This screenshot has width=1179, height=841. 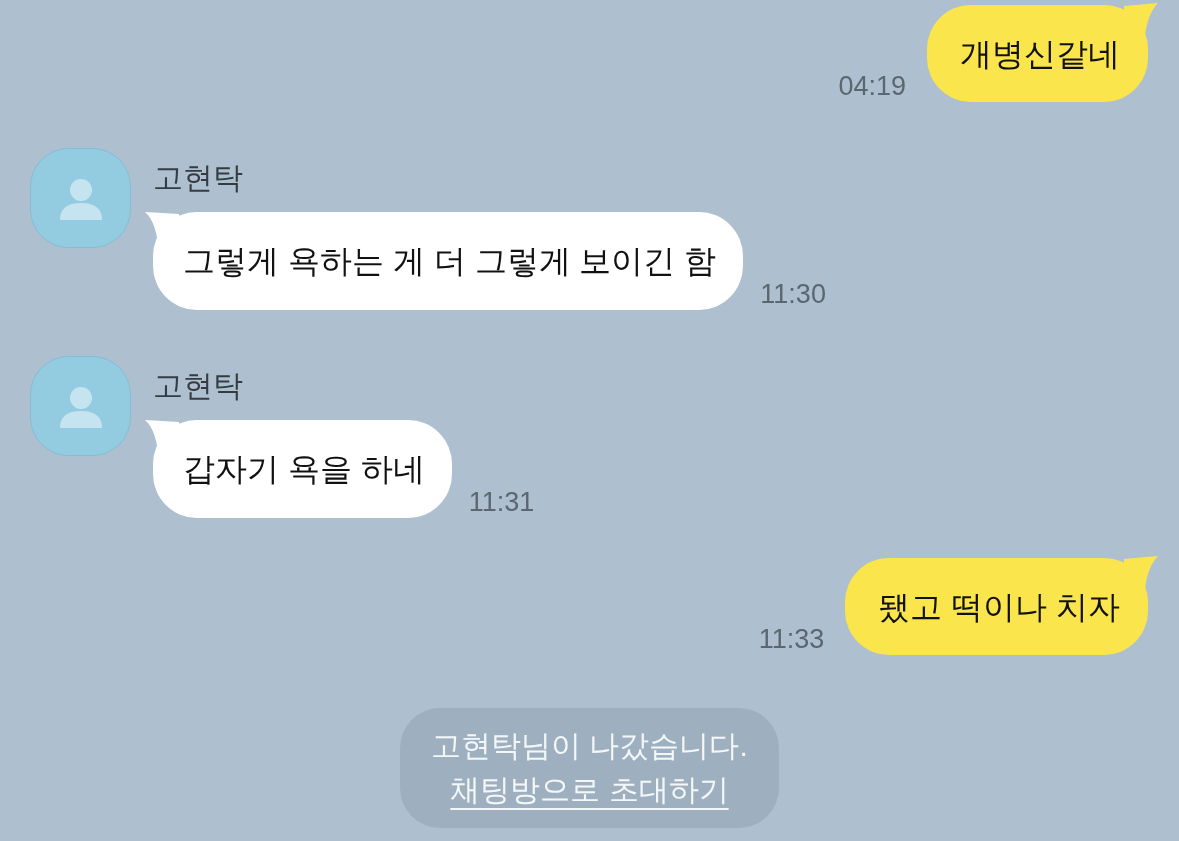 What do you see at coordinates (872, 86) in the screenshot?
I see `message-time: 04:19` at bounding box center [872, 86].